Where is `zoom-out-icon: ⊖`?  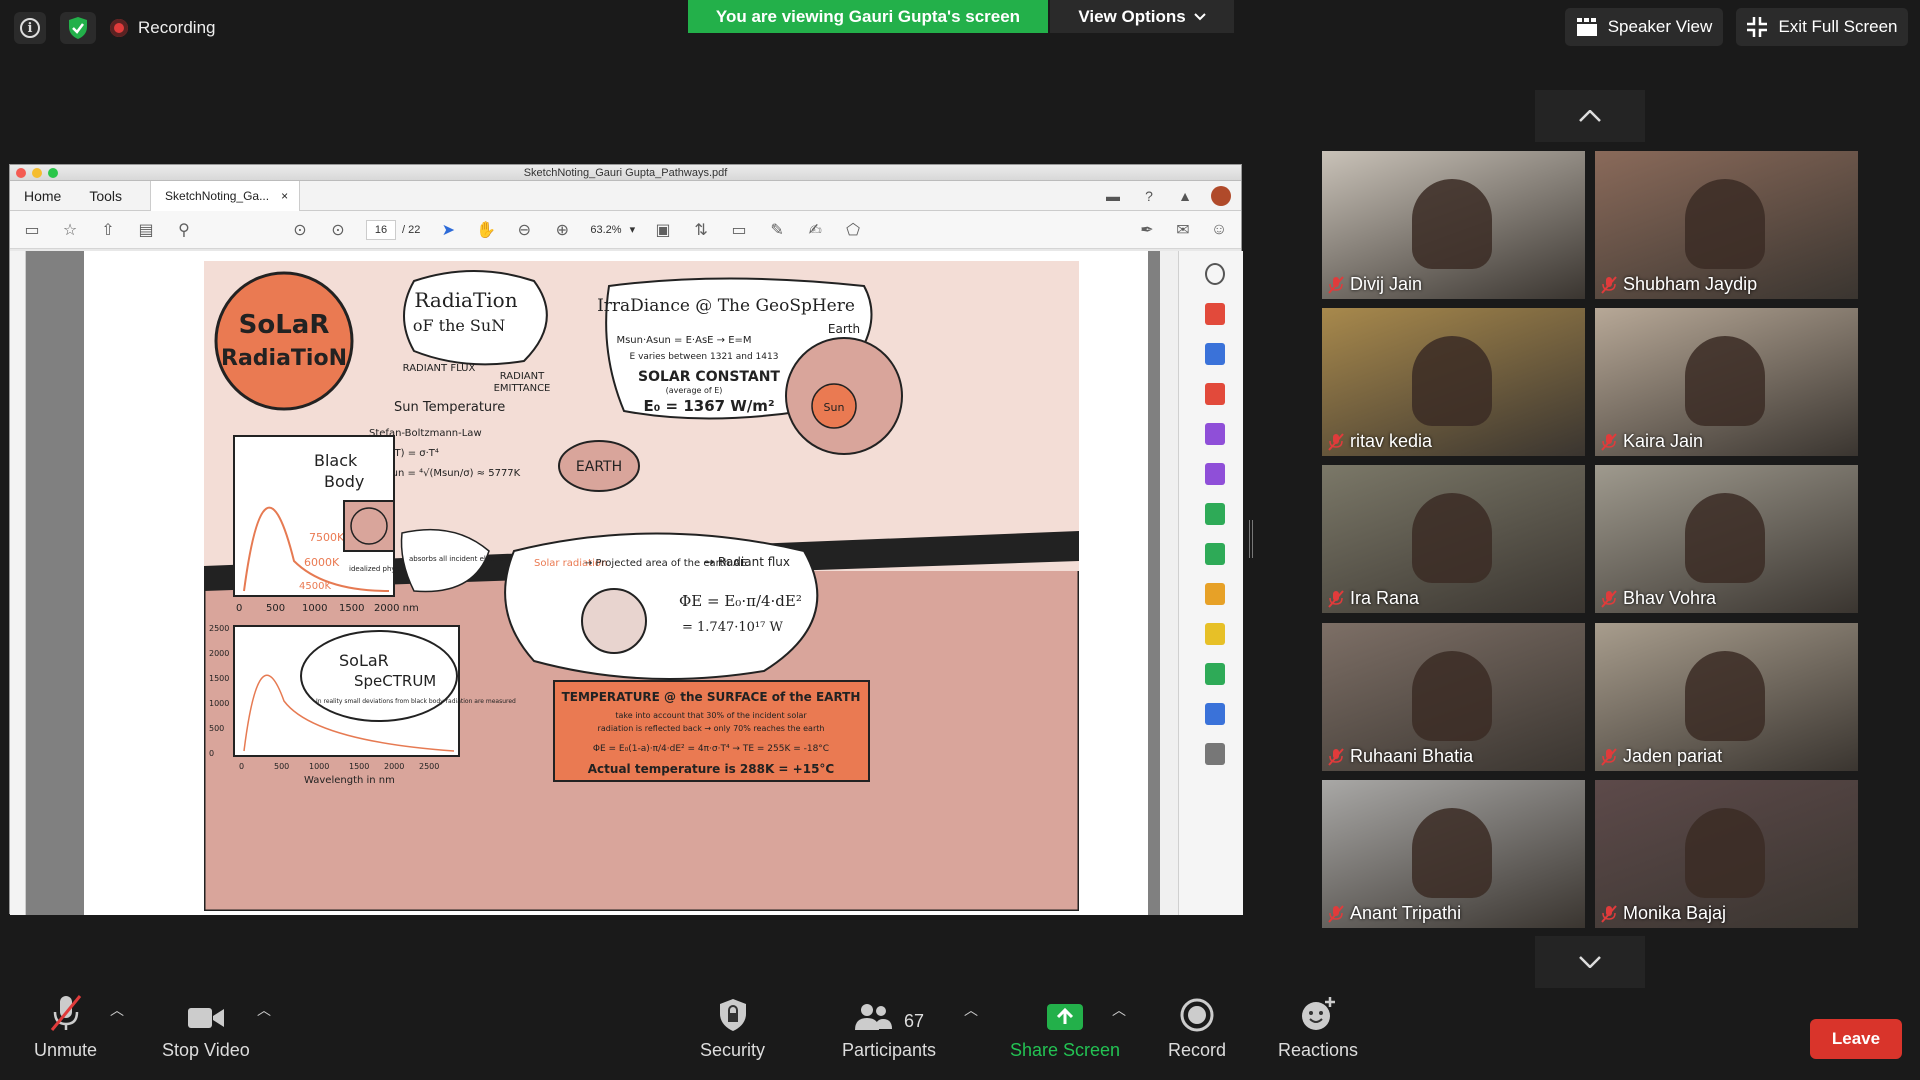
zoom-out-icon: ⊖ is located at coordinates (524, 230).